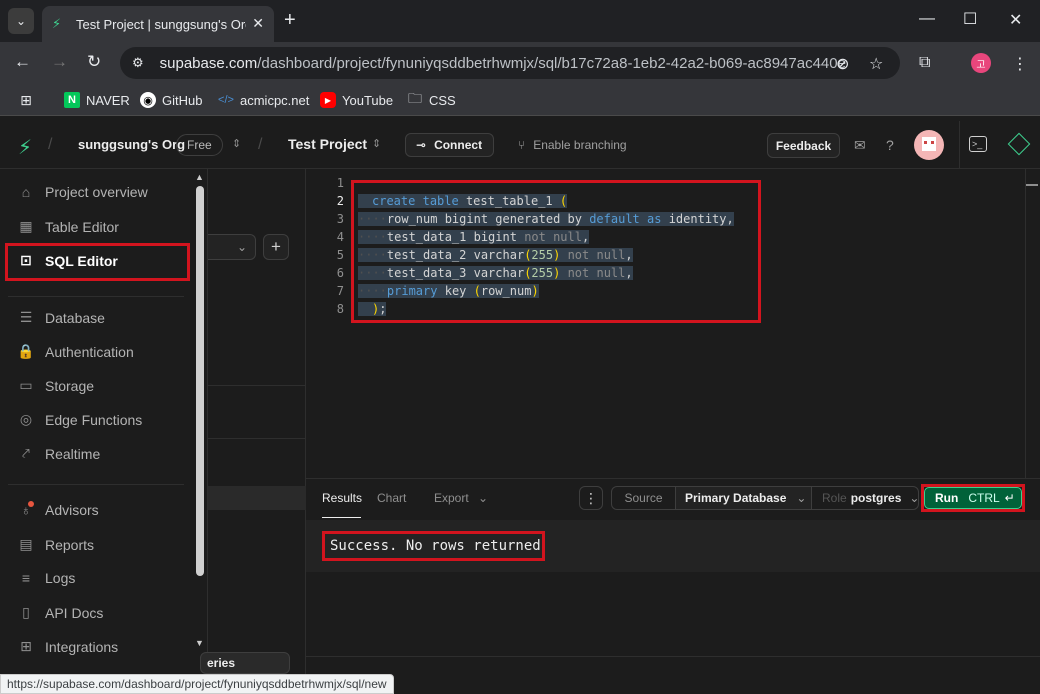 This screenshot has width=1040, height=694. Describe the element at coordinates (328, 100) in the screenshot. I see `youtube-icon: ▶` at that location.